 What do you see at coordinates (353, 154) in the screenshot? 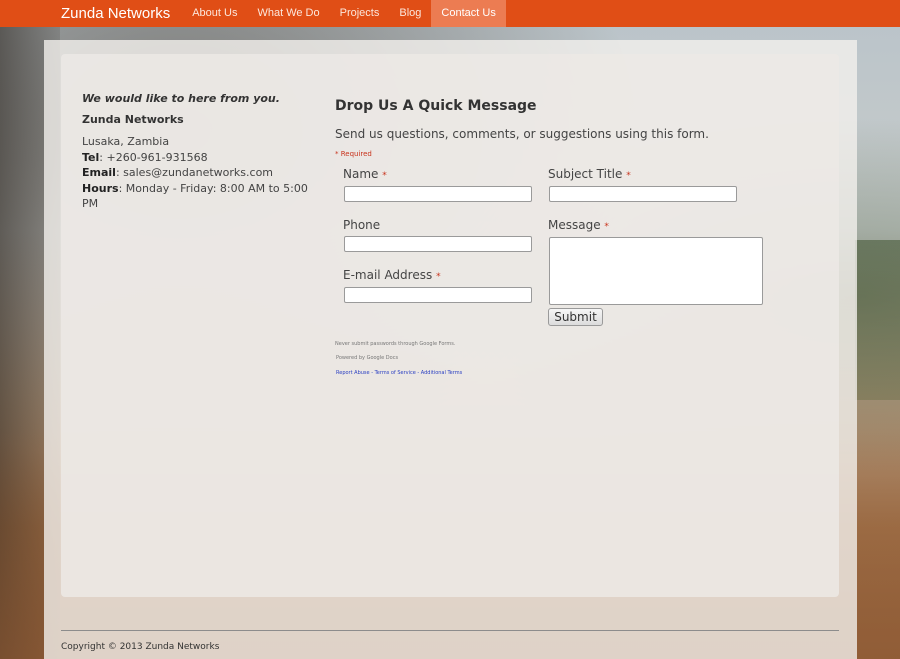
I see `required-note: * Required` at bounding box center [353, 154].